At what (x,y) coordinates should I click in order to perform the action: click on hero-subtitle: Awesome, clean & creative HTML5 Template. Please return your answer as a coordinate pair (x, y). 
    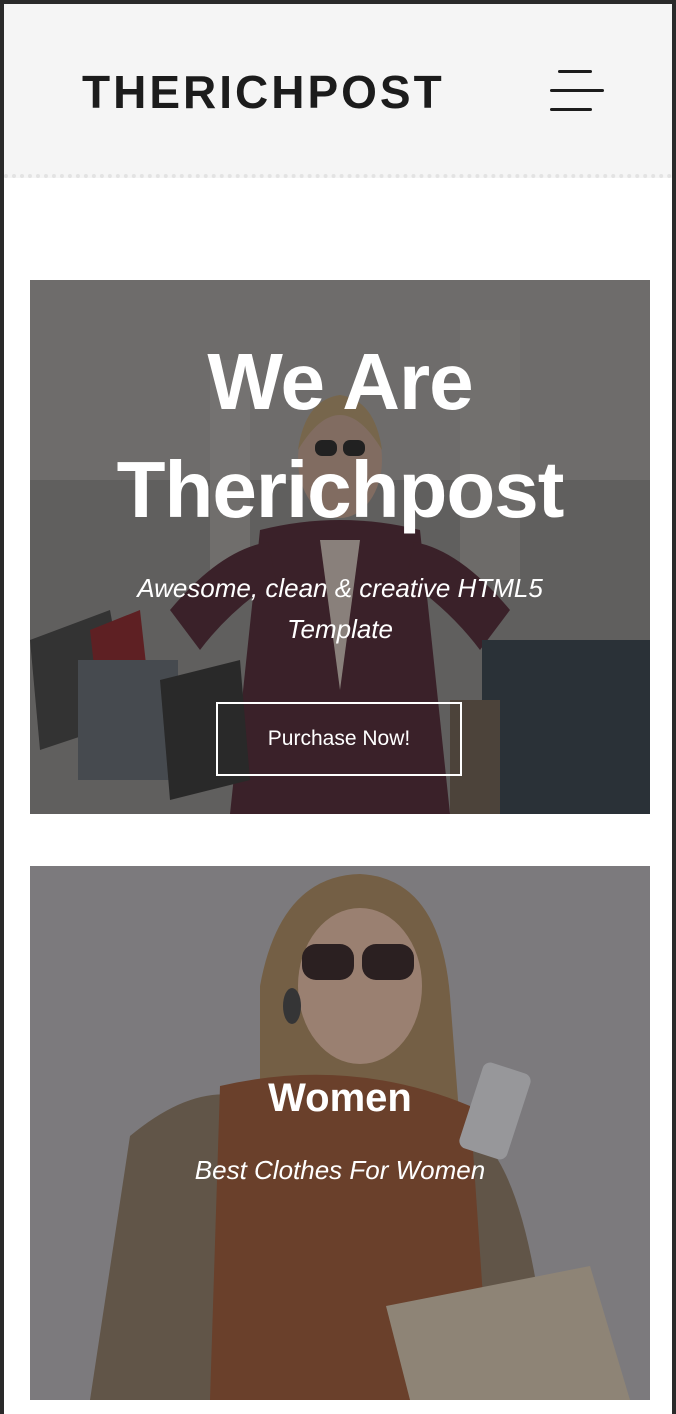
    Looking at the image, I should click on (340, 608).